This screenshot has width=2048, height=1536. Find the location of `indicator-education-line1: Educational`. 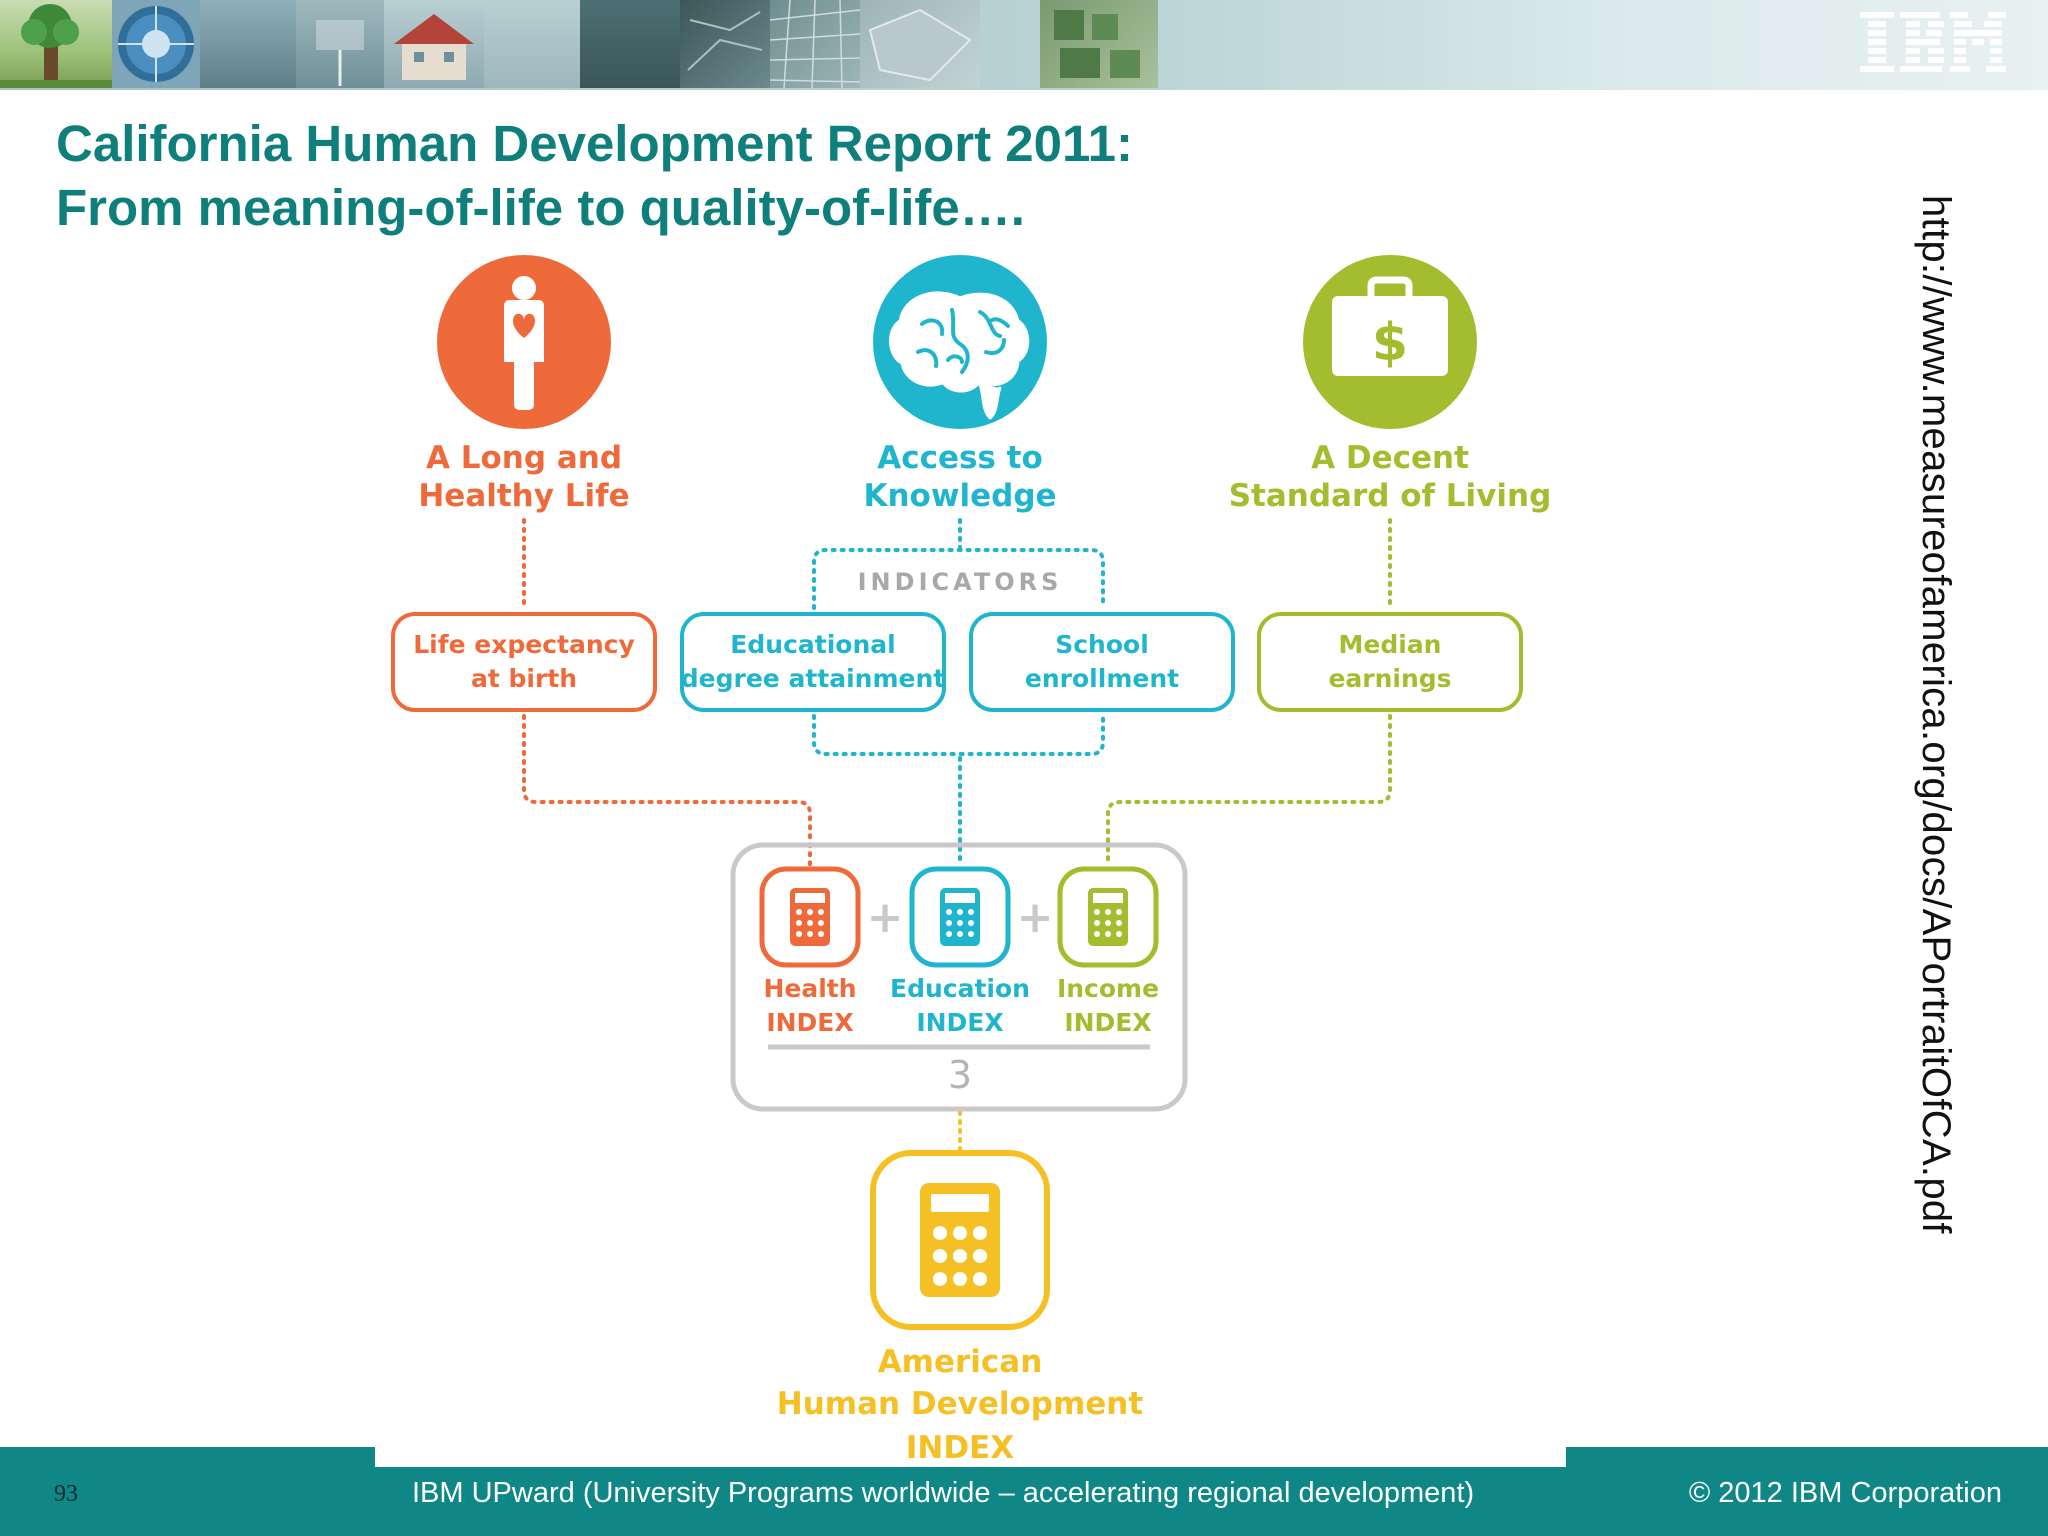

indicator-education-line1: Educational is located at coordinates (812, 644).